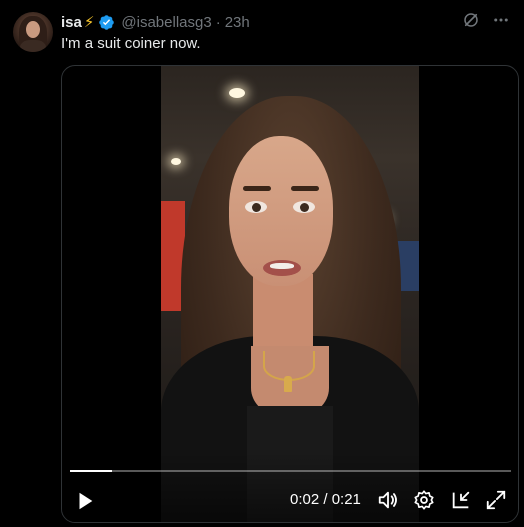 This screenshot has width=524, height=527. I want to click on volume-icon, so click(388, 500).